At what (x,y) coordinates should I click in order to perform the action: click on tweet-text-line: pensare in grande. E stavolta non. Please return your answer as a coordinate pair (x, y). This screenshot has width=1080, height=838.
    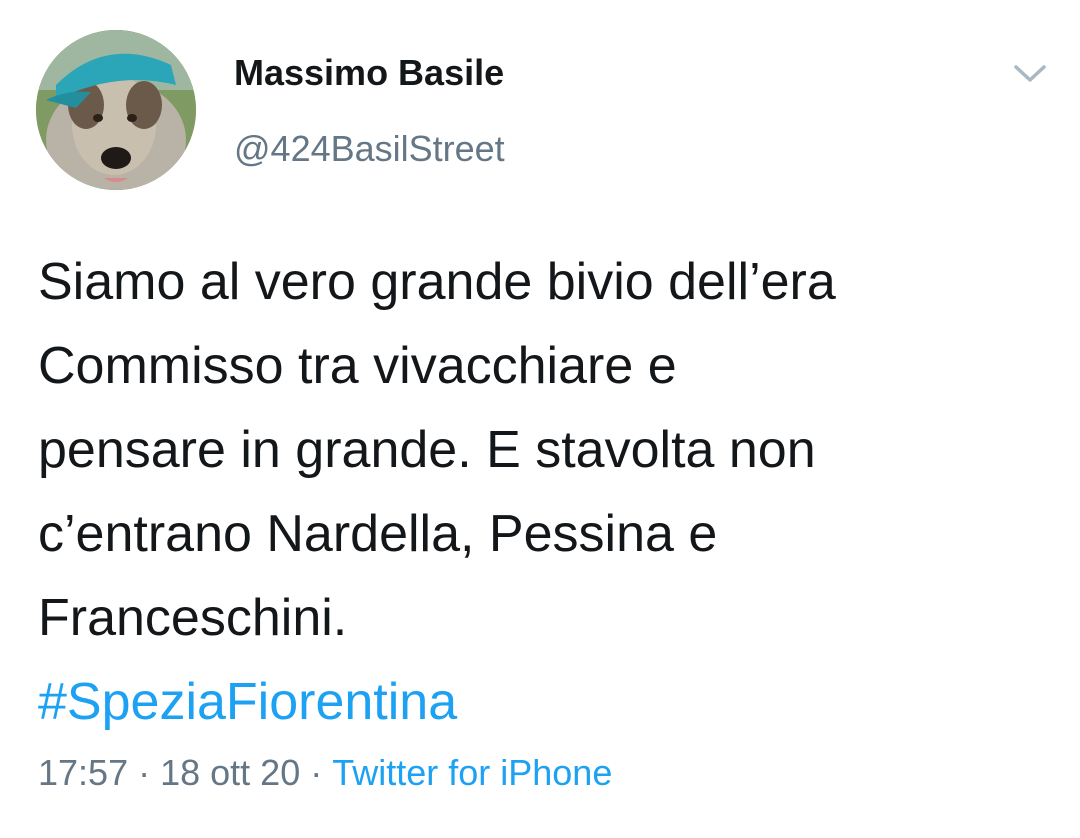
    Looking at the image, I should click on (427, 450).